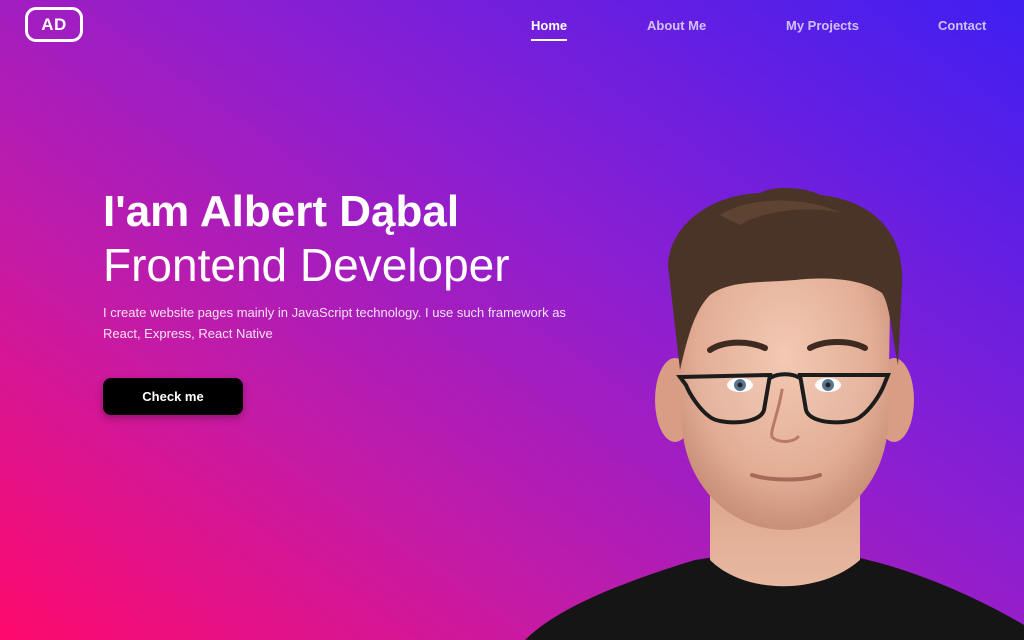 The height and width of the screenshot is (640, 1024). Describe the element at coordinates (281, 211) in the screenshot. I see `hero-heading: I'am Albert Dąbal` at that location.